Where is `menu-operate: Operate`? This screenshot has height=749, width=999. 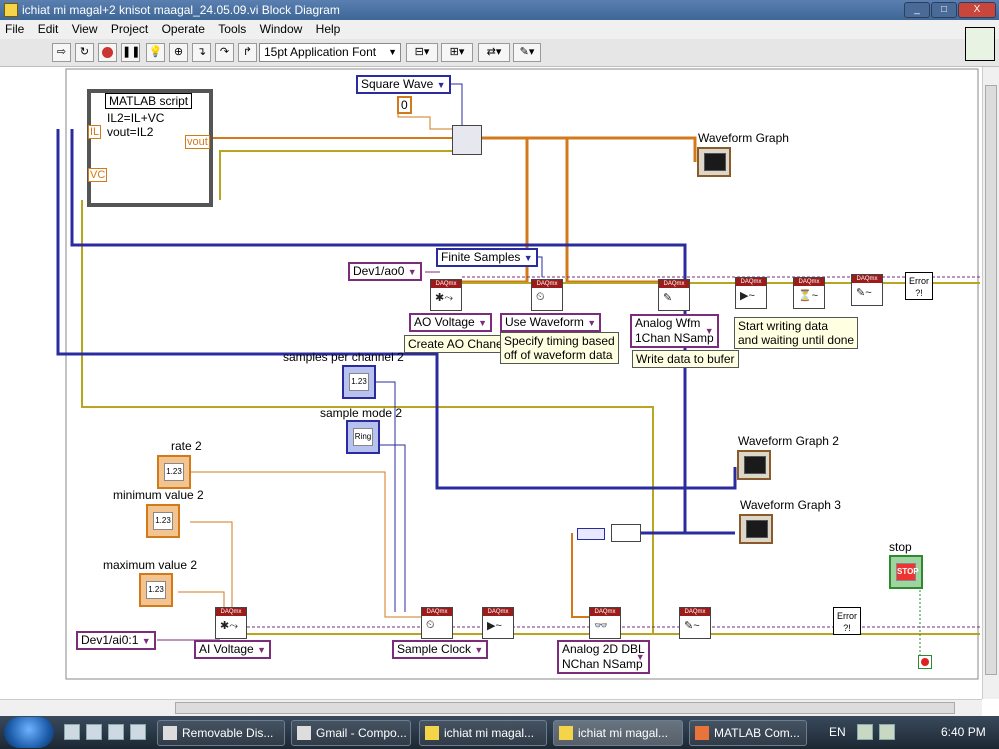
menu-operate: Operate is located at coordinates (183, 29).